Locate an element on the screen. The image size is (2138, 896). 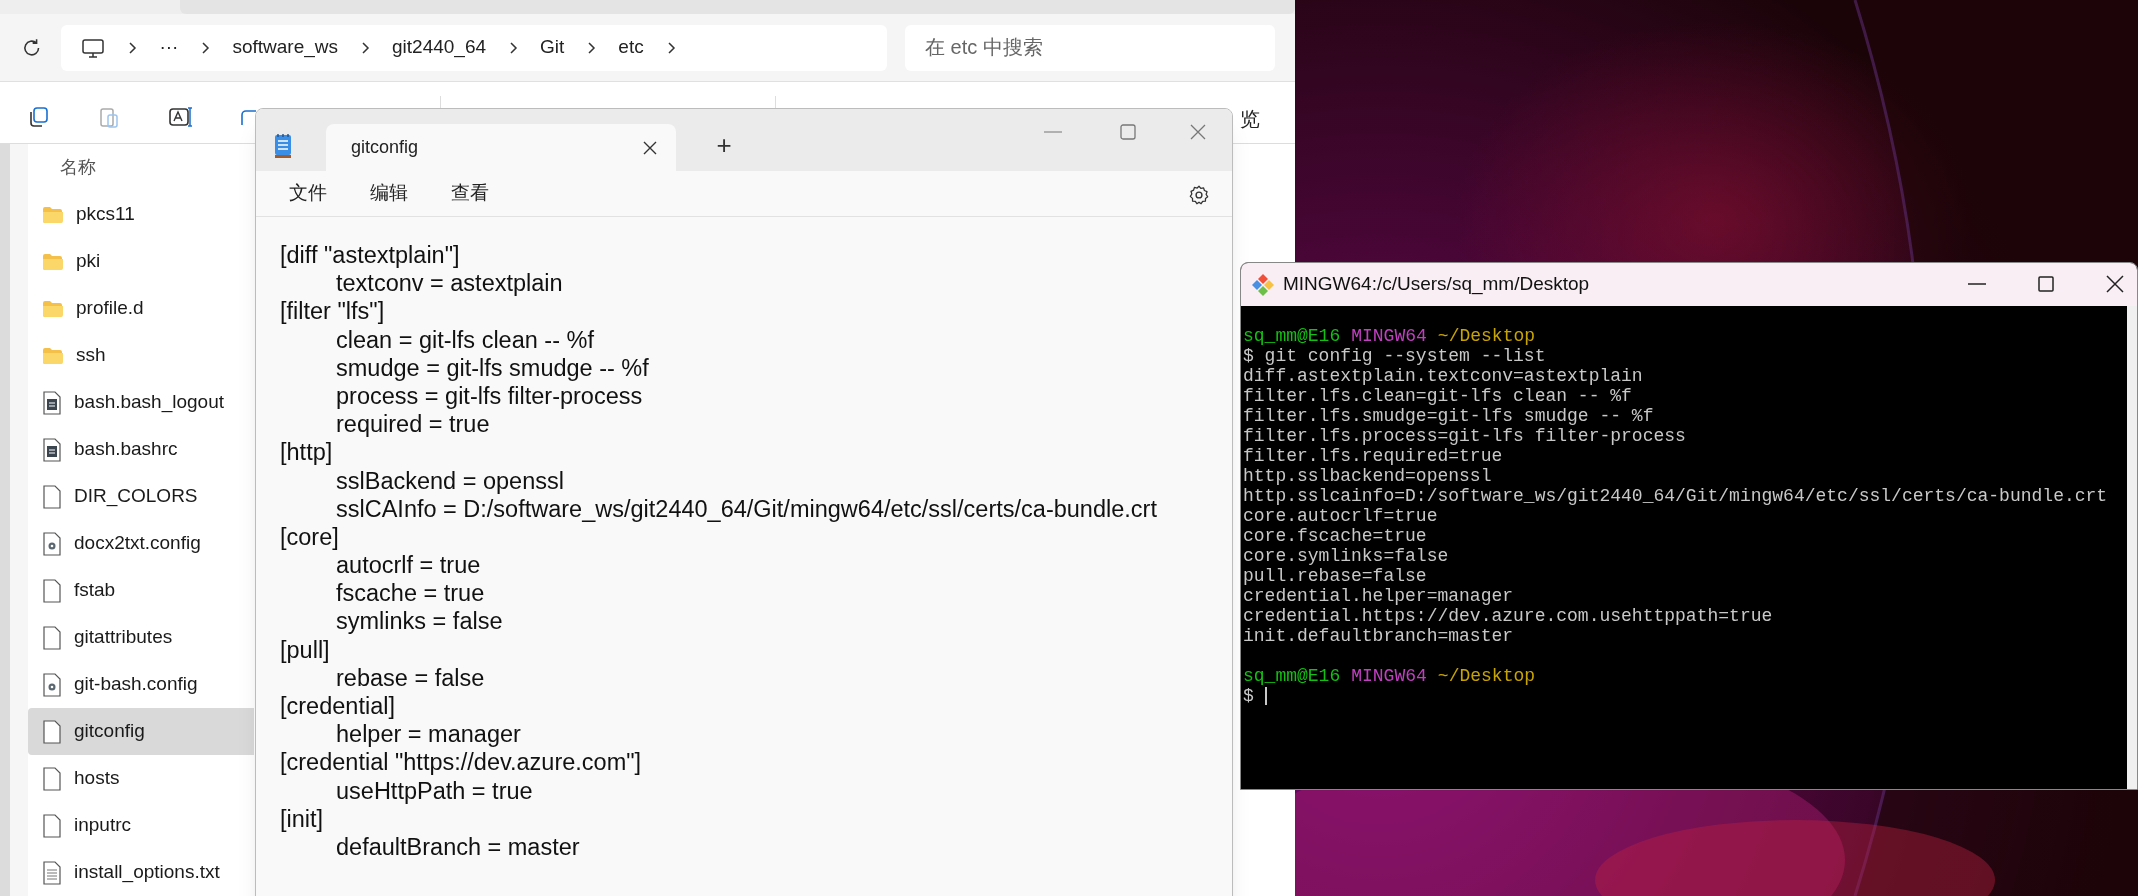
text-file-icon is located at coordinates (52, 872).